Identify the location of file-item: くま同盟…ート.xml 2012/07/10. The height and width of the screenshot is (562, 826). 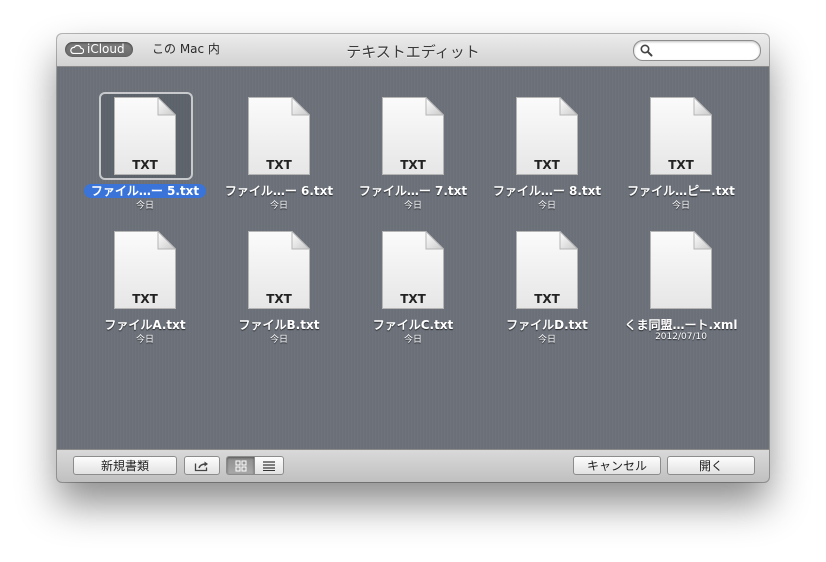
(681, 296).